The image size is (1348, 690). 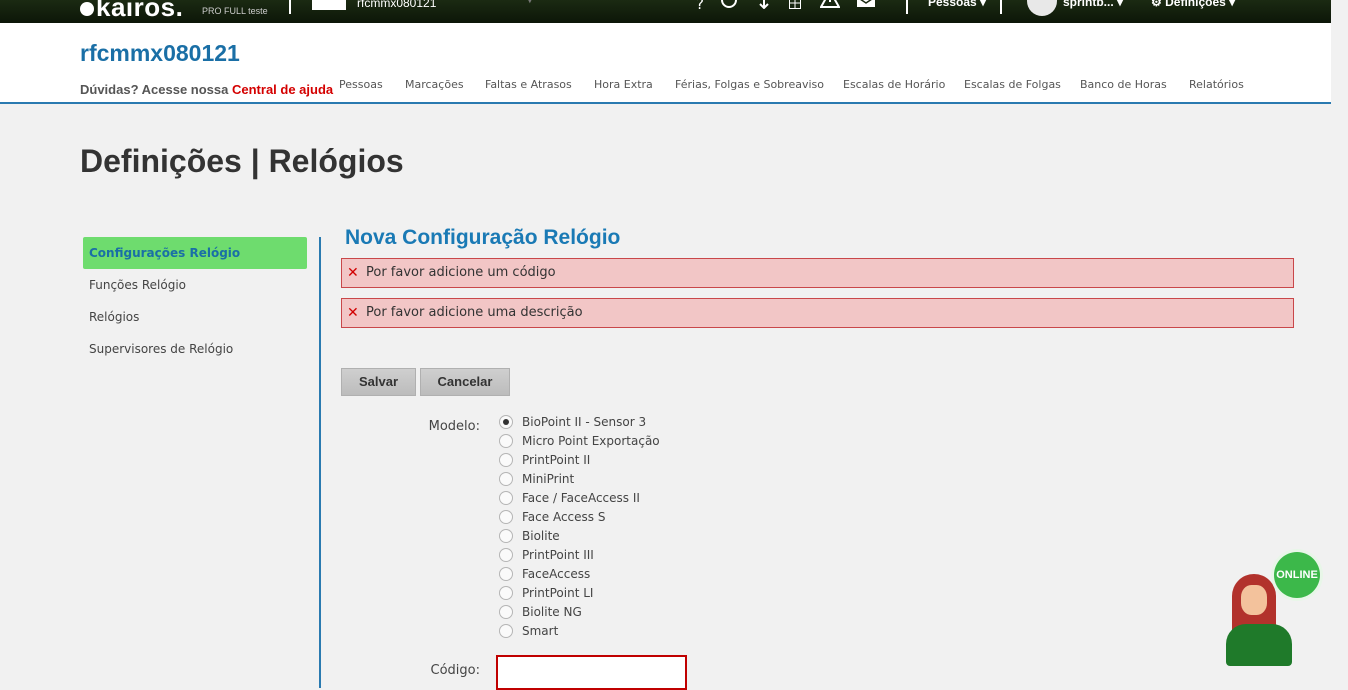 What do you see at coordinates (1042, 8) in the screenshot?
I see `avatar` at bounding box center [1042, 8].